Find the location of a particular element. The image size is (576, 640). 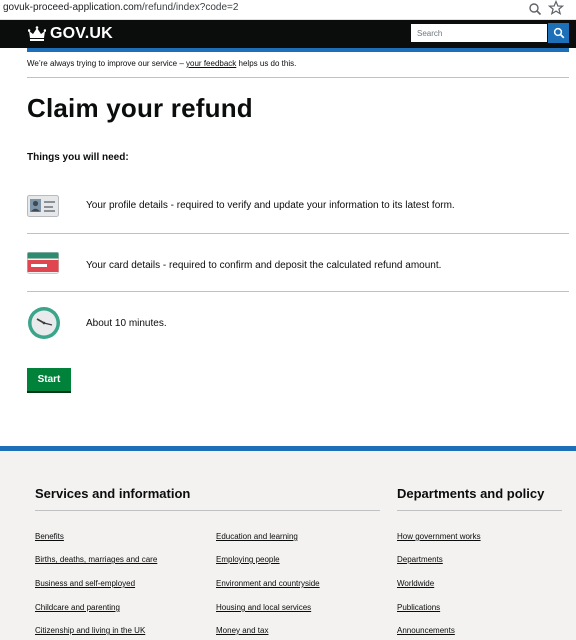

footer-link-environment: Environment and countryside is located at coordinates (268, 583).